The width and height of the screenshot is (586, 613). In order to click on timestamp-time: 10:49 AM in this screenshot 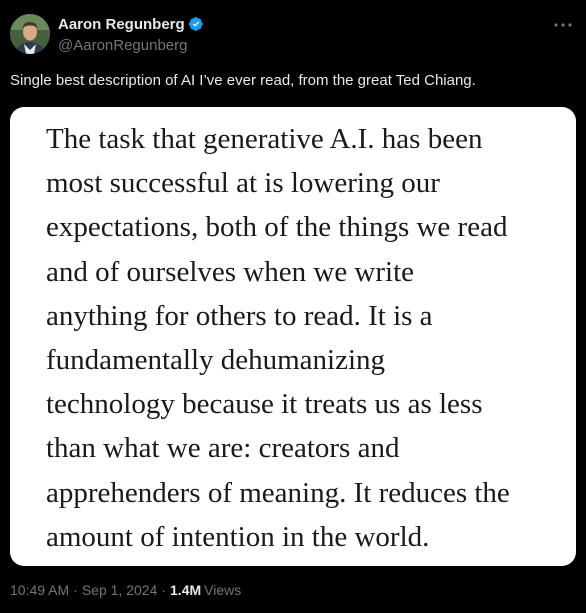, I will do `click(39, 590)`.